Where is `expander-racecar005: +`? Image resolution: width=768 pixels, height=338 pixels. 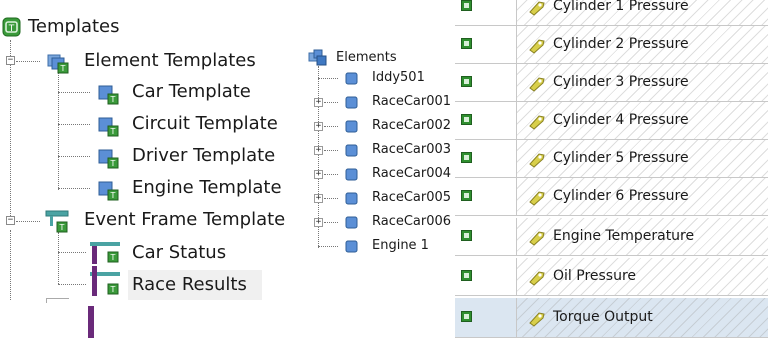 expander-racecar005: + is located at coordinates (318, 198).